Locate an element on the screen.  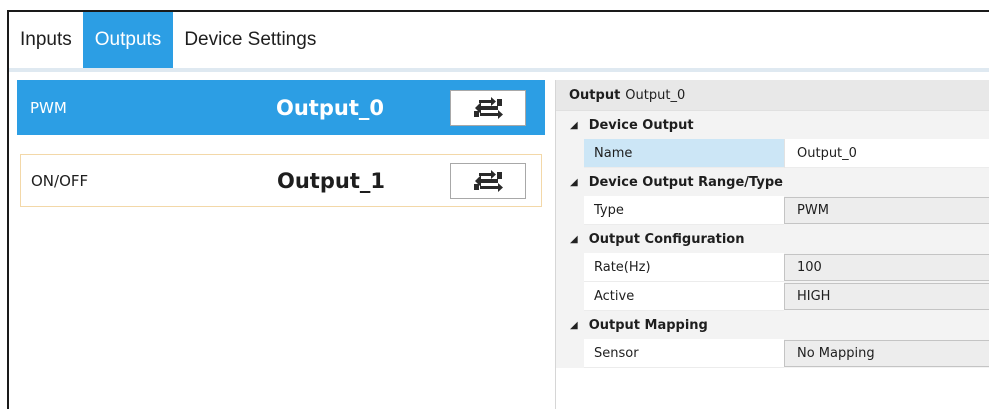
property-label: Name is located at coordinates (684, 153).